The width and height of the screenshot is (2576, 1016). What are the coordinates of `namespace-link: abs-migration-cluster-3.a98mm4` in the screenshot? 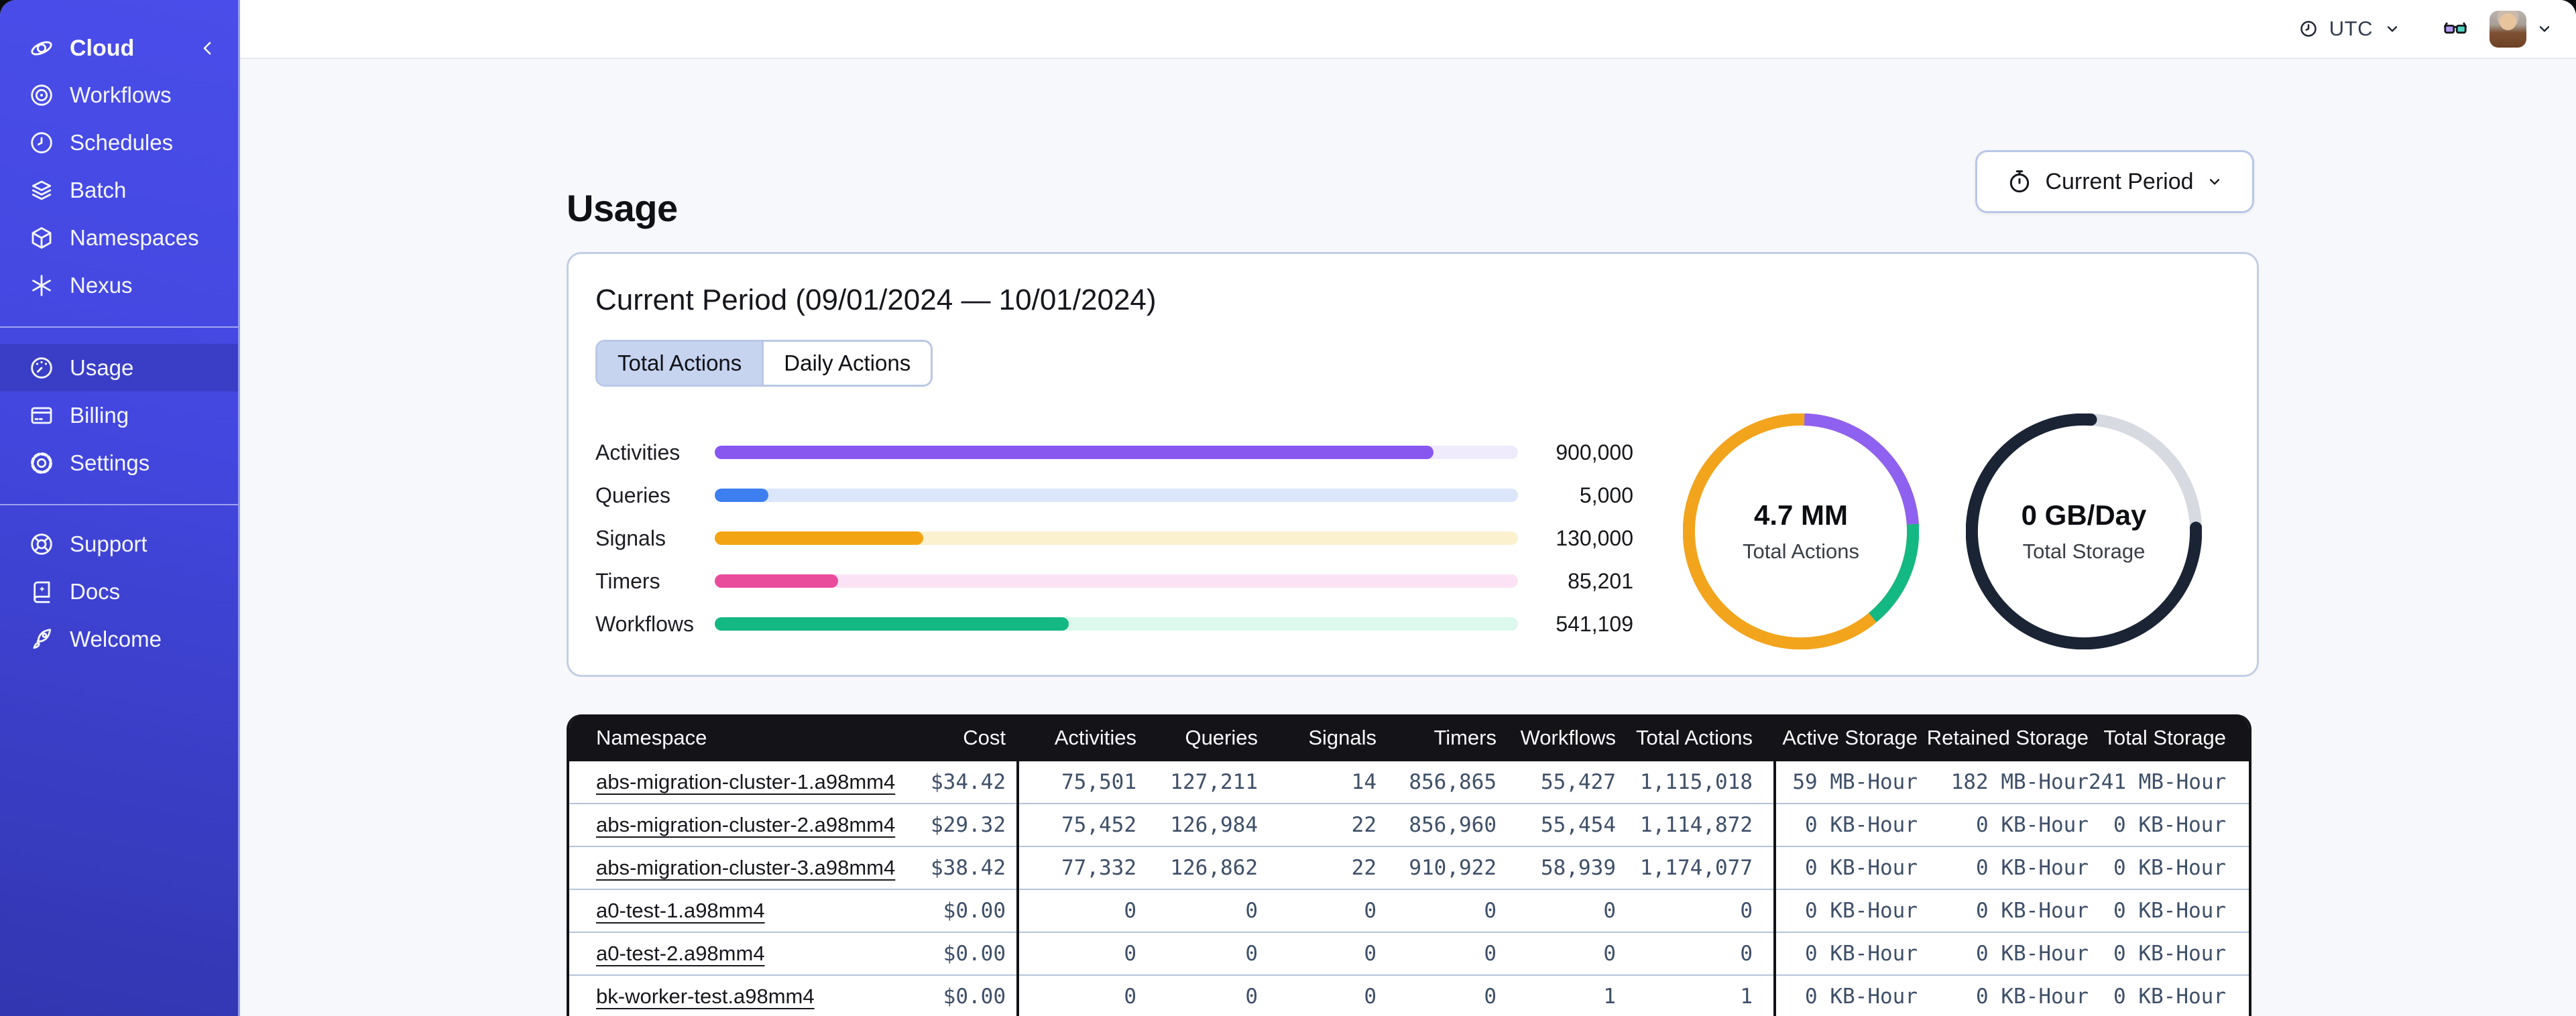 It's located at (745, 868).